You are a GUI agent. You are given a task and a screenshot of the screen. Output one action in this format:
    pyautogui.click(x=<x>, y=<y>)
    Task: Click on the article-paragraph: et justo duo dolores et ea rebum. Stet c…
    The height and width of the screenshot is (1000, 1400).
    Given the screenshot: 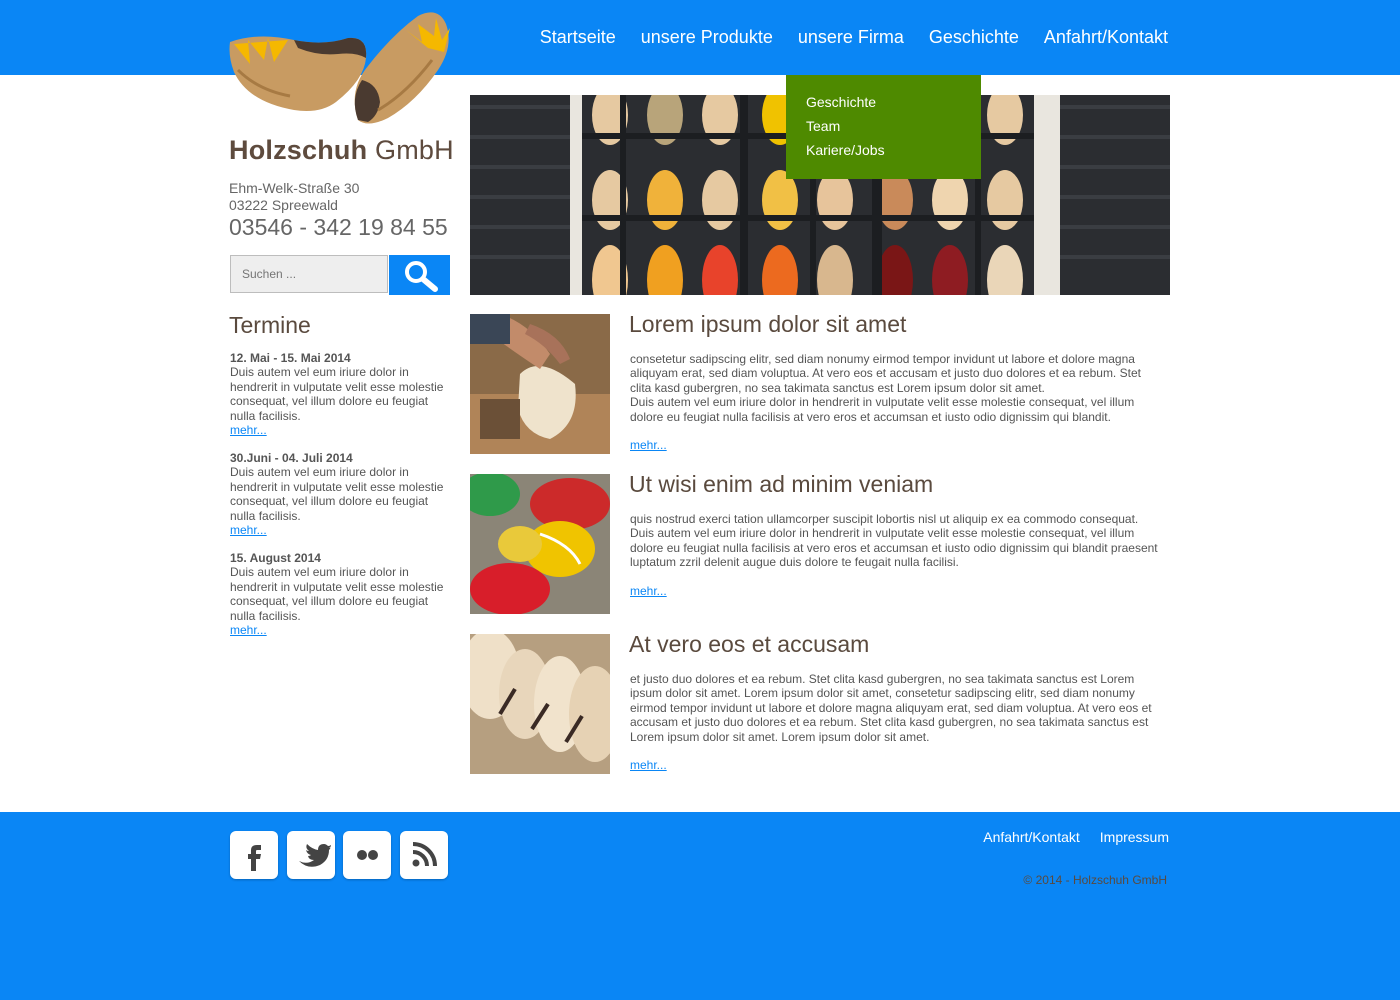 What is the action you would take?
    pyautogui.click(x=891, y=708)
    